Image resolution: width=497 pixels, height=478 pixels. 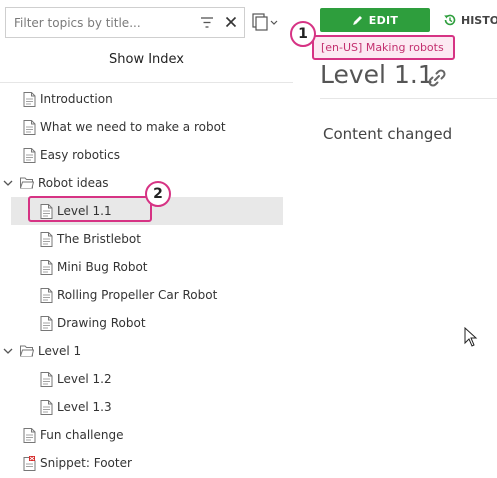 I want to click on tree-item-label: What we need to make a robot, so click(x=133, y=127).